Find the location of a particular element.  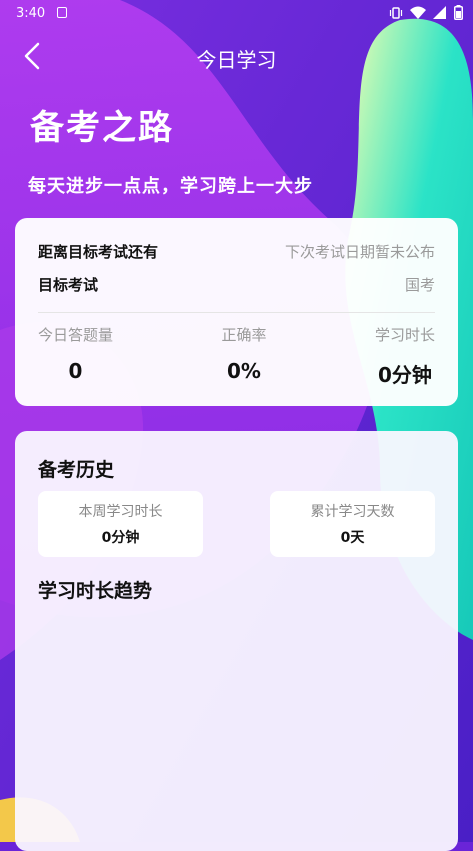

target-exam-value: 国考 is located at coordinates (419, 285).